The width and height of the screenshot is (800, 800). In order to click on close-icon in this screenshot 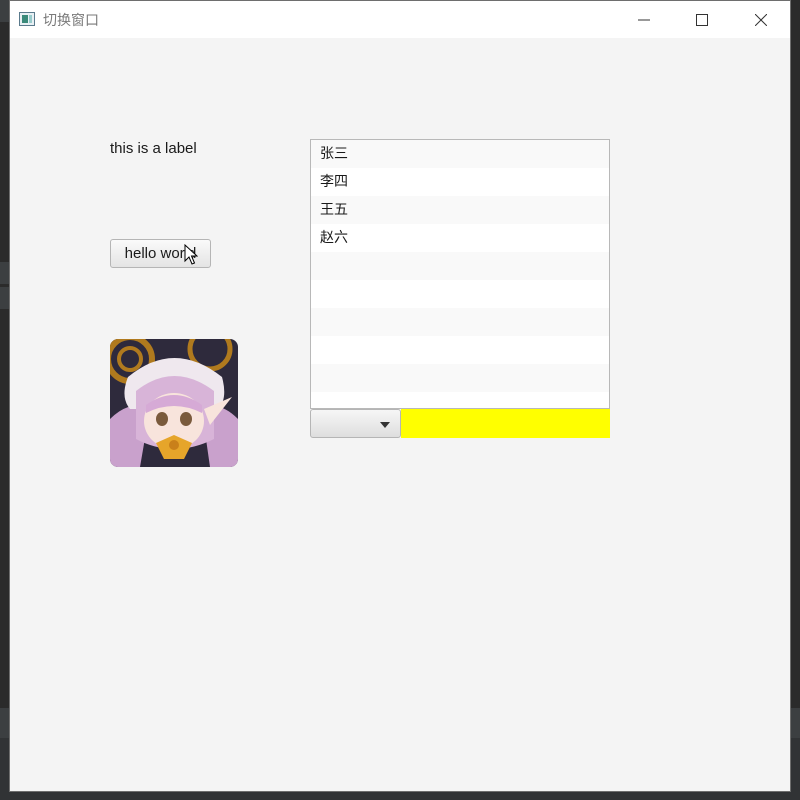, I will do `click(761, 19)`.